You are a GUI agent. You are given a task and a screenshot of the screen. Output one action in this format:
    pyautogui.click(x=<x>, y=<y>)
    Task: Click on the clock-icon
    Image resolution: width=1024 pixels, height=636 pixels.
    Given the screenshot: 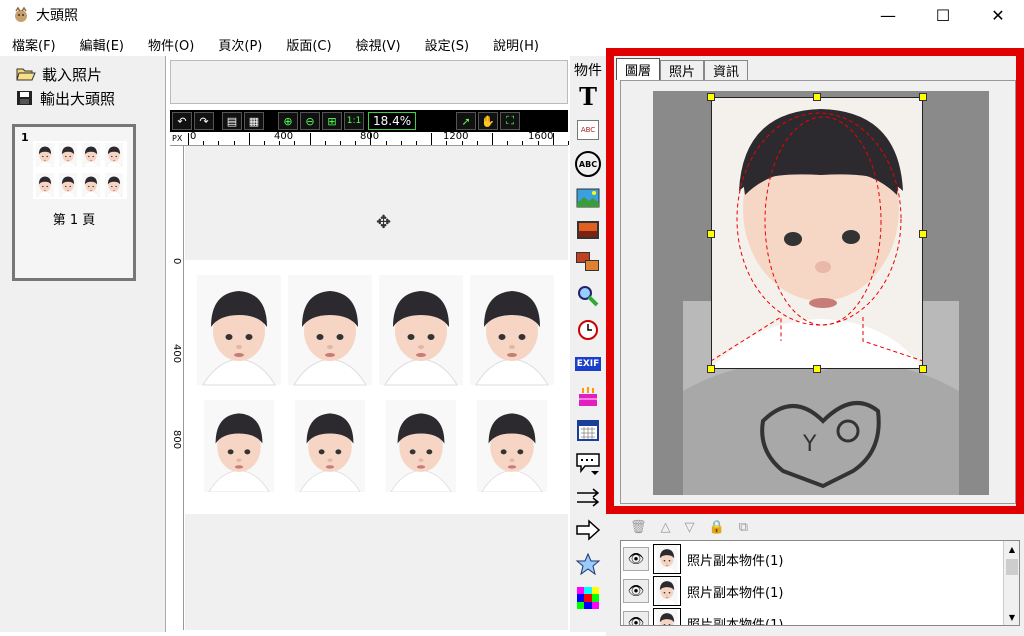 What is the action you would take?
    pyautogui.click(x=588, y=330)
    